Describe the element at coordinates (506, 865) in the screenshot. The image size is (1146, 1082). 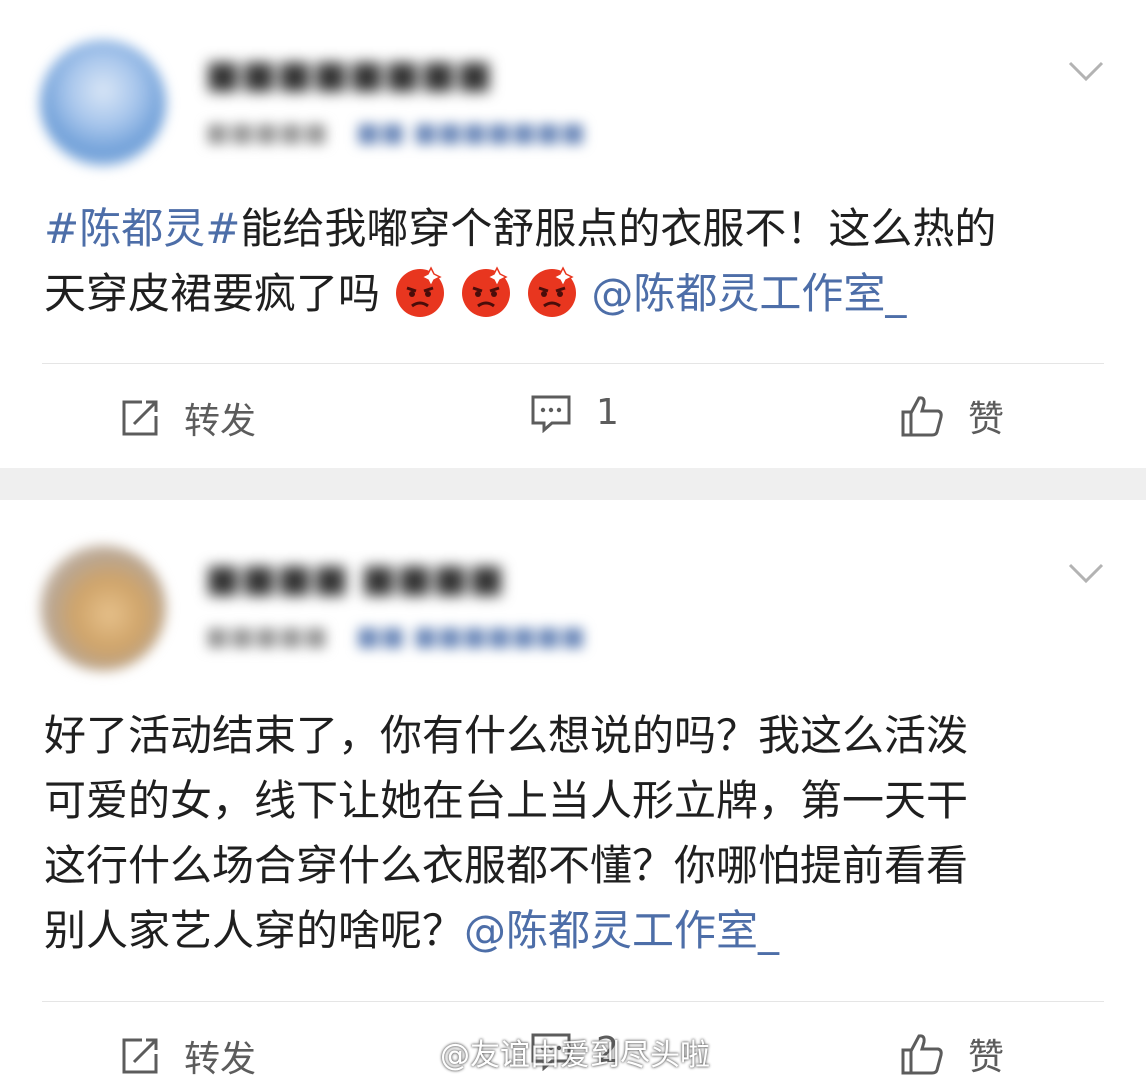
I see `post-text: 这行什么场合穿什么衣服都不懂？你哪怕提前看看` at that location.